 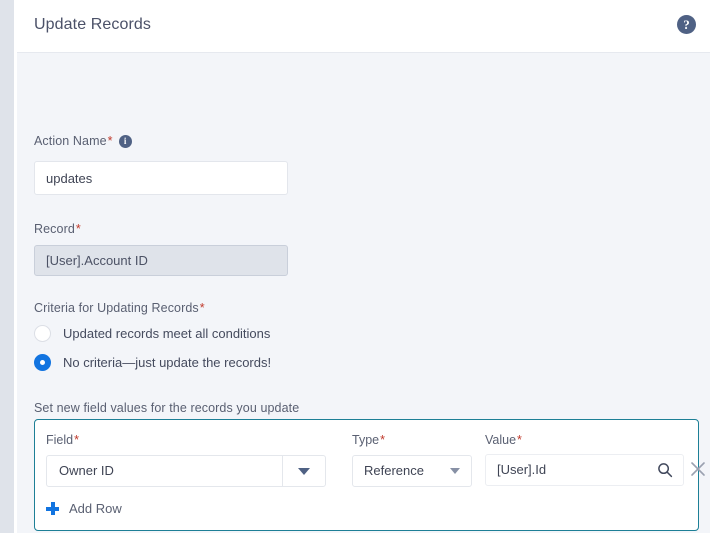 What do you see at coordinates (116, 308) in the screenshot?
I see `criteria-label-text: Criteria for Updating Records` at bounding box center [116, 308].